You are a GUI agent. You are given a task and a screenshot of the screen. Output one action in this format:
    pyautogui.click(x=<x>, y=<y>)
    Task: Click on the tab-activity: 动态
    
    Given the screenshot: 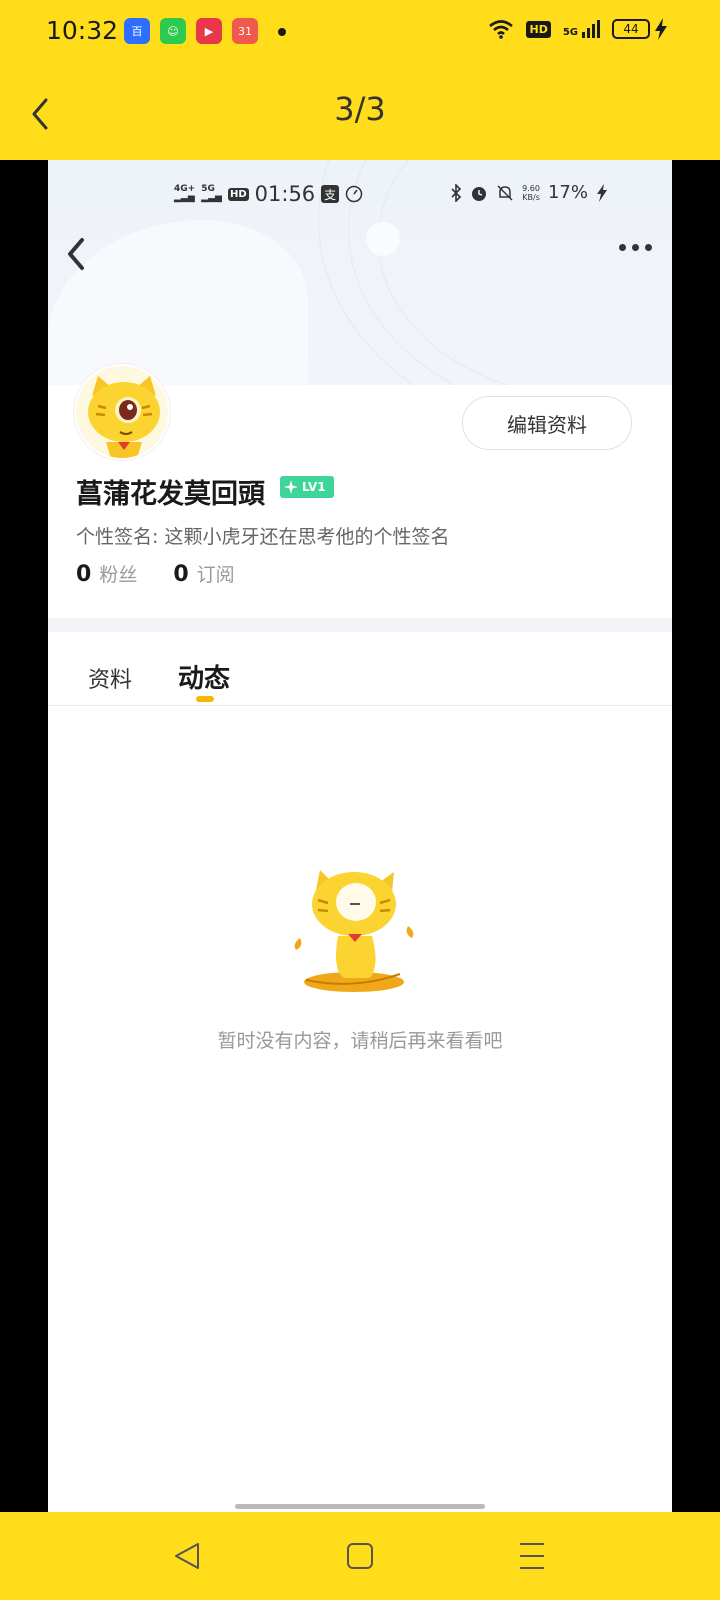 What is the action you would take?
    pyautogui.click(x=204, y=676)
    